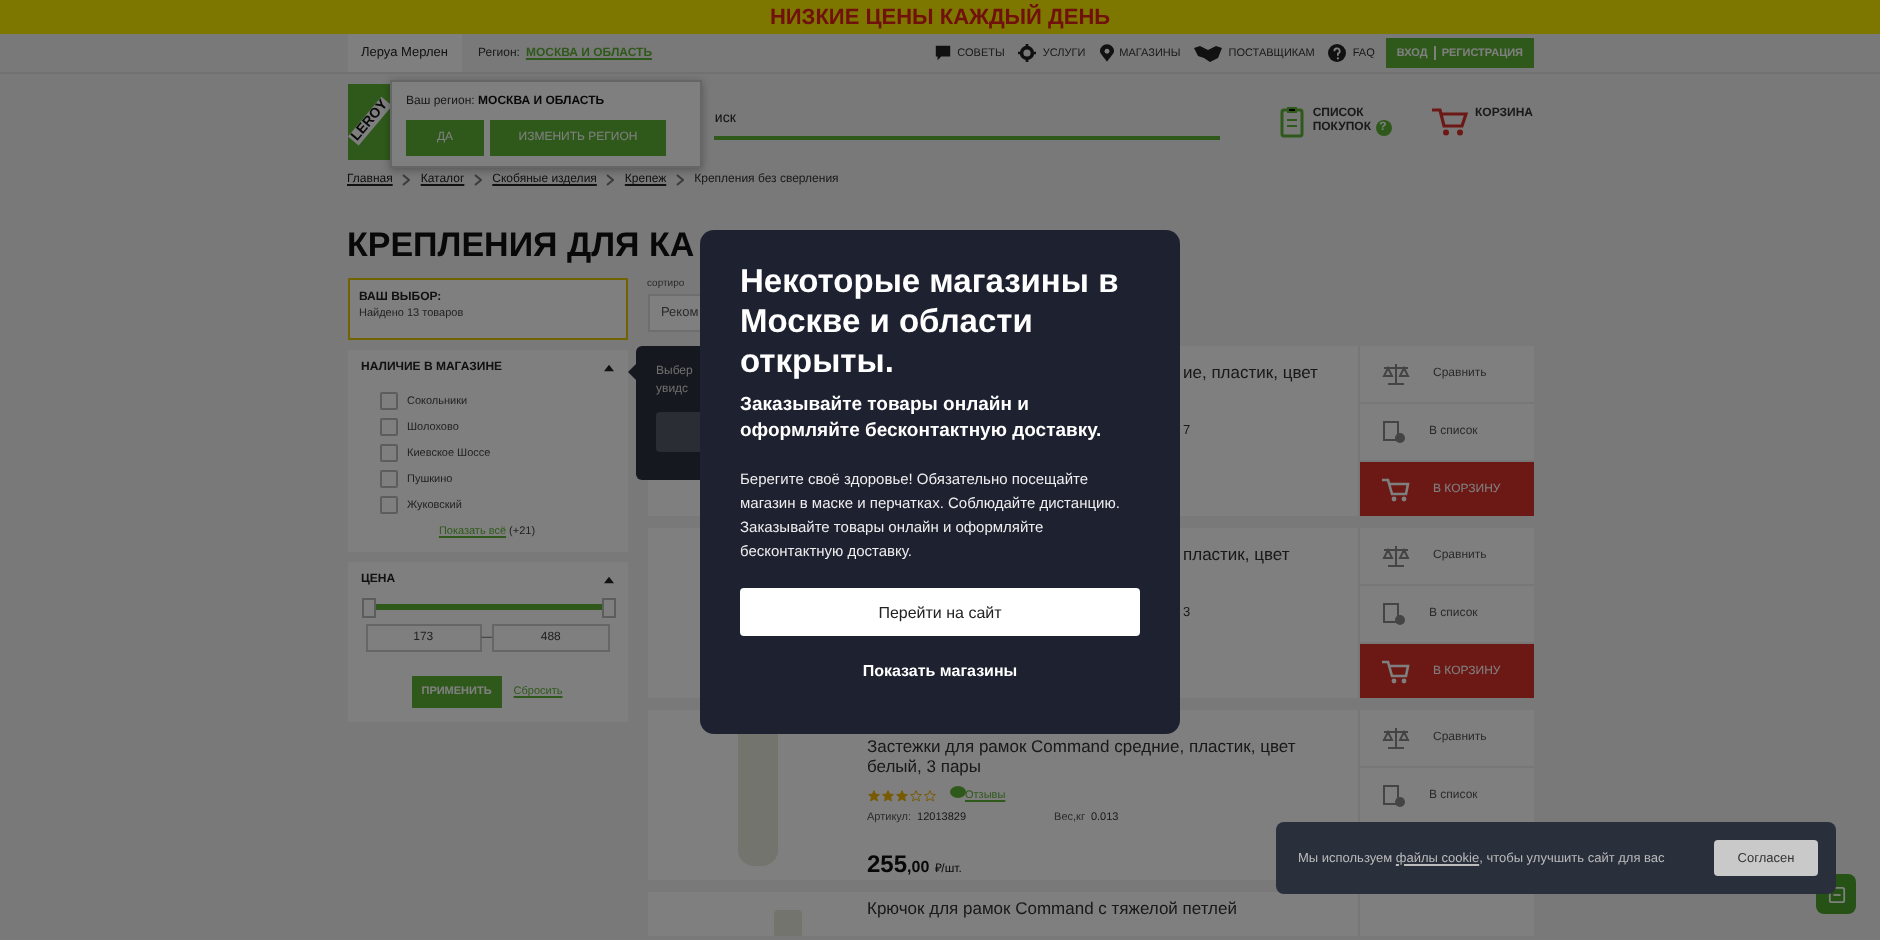  Describe the element at coordinates (1106, 53) in the screenshot. I see `location-pin-icon` at that location.